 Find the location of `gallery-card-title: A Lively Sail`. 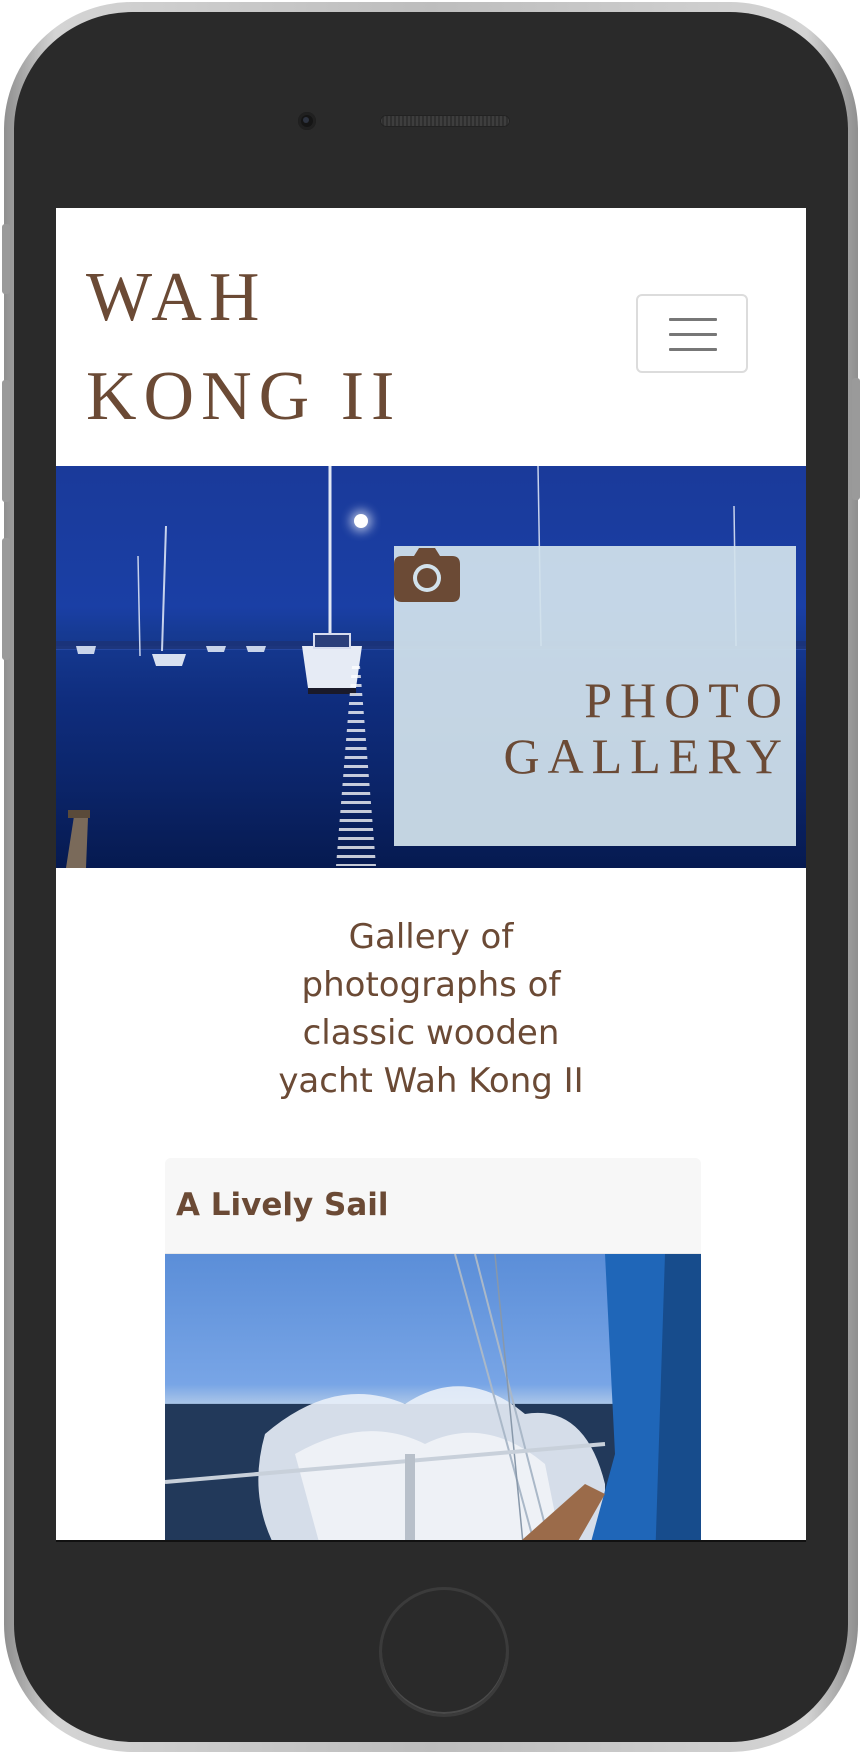

gallery-card-title: A Lively Sail is located at coordinates (433, 1205).